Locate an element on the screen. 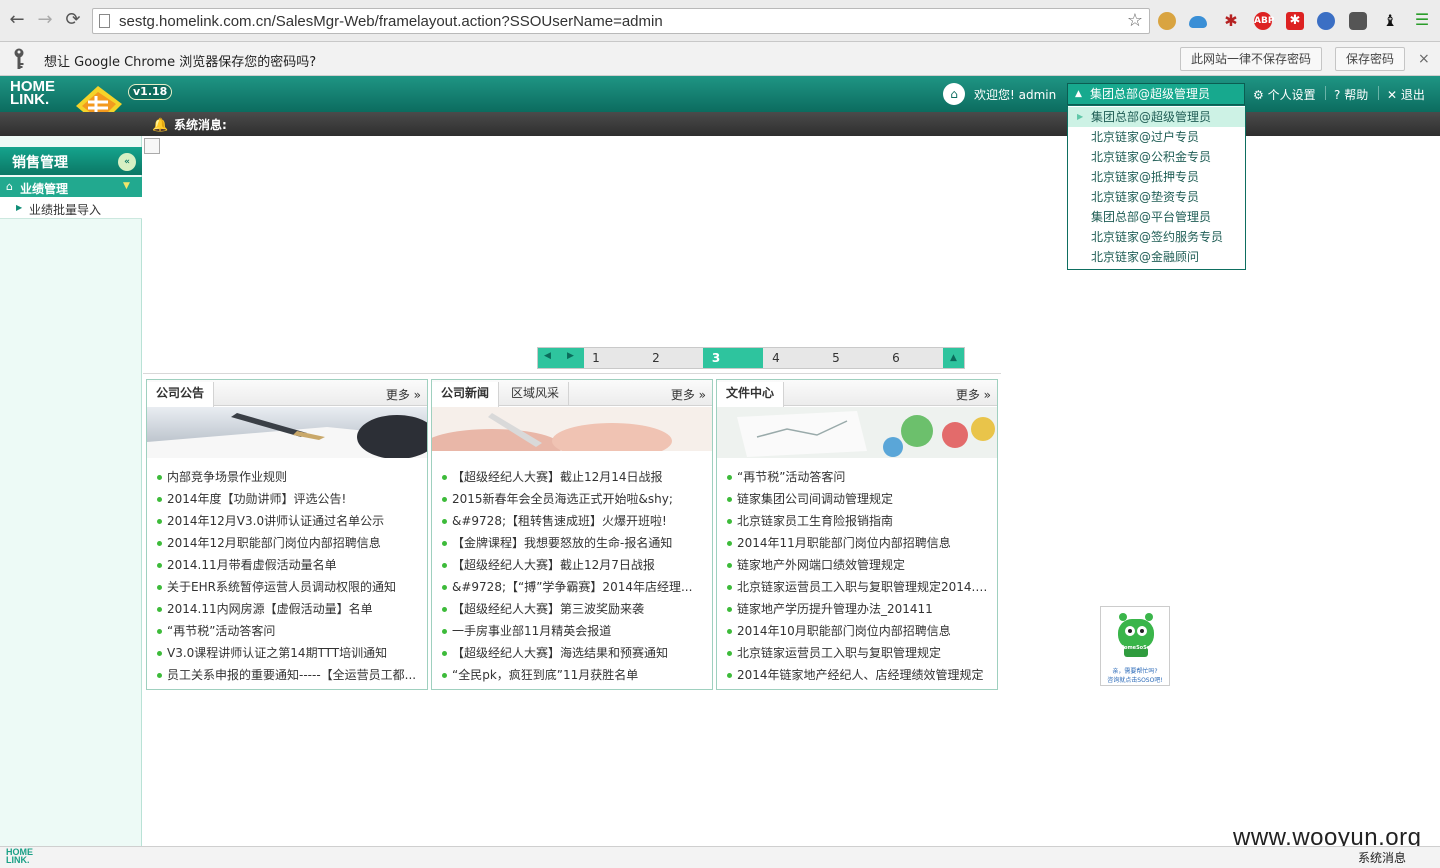 This screenshot has width=1440, height=868. forward-icon: → is located at coordinates (45, 20).